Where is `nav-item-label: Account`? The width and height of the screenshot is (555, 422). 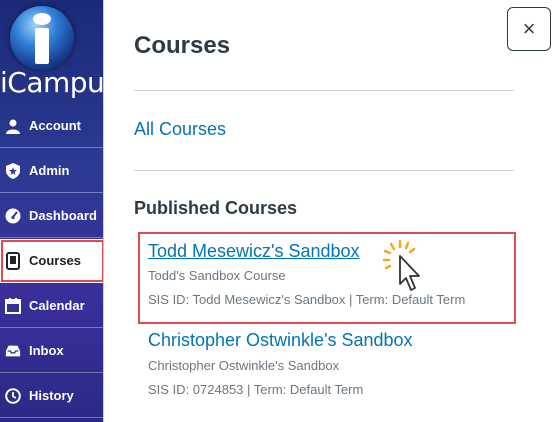 nav-item-label: Account is located at coordinates (55, 125).